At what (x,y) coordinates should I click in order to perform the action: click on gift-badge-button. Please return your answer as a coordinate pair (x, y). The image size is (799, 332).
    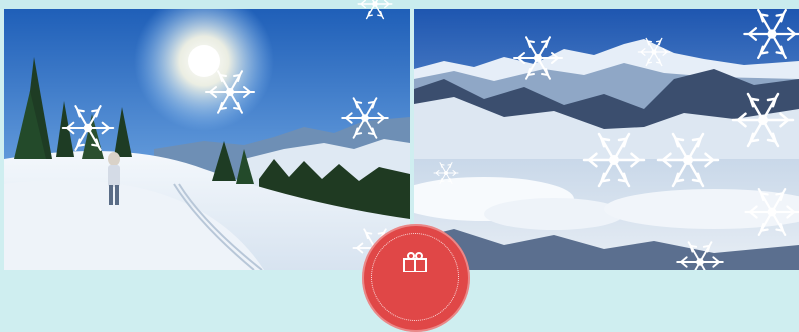
    Looking at the image, I should click on (416, 278).